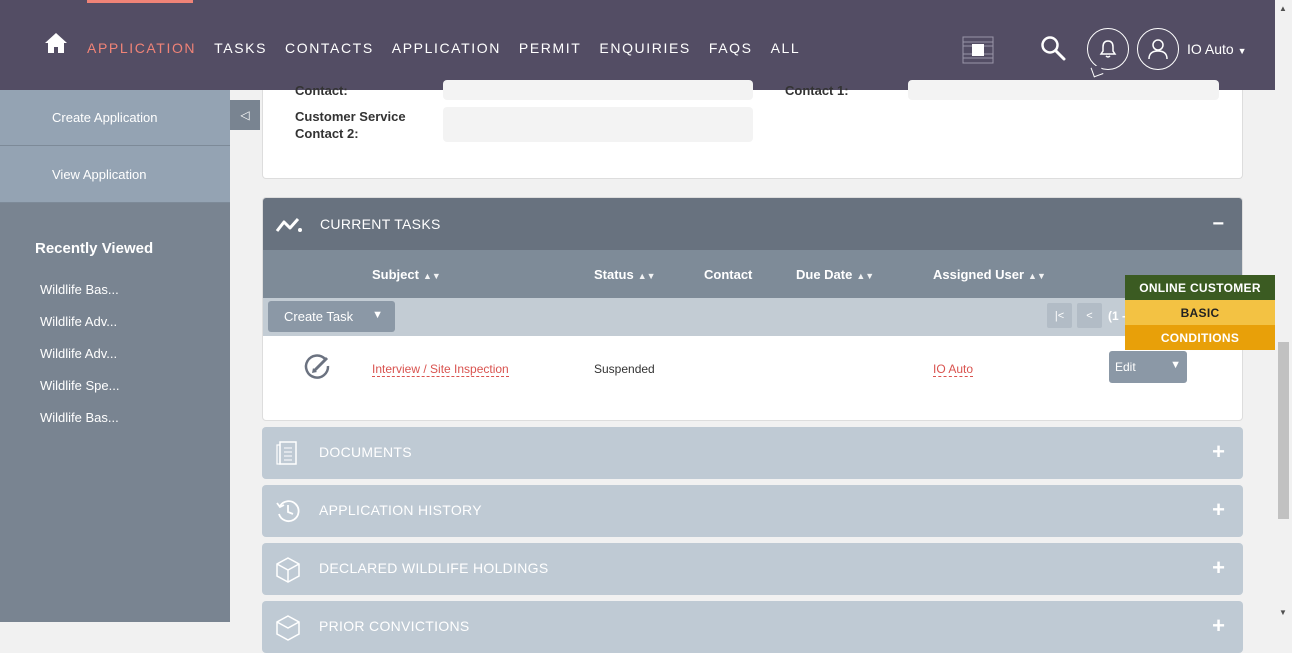 Image resolution: width=1292 pixels, height=653 pixels. What do you see at coordinates (286, 453) in the screenshot?
I see `document-icon` at bounding box center [286, 453].